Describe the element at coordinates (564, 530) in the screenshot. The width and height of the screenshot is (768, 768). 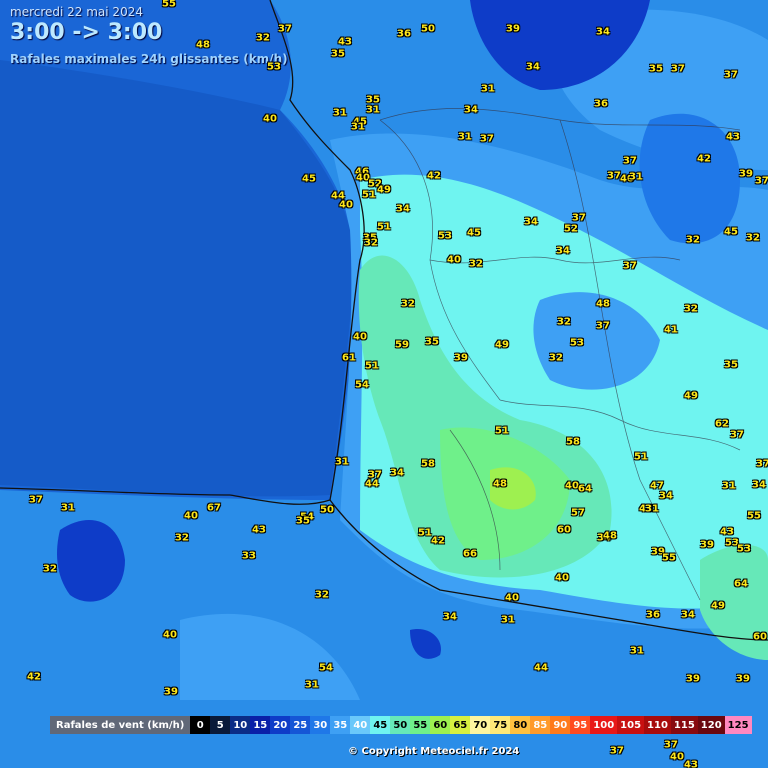
I see `station-gust-value: 60` at that location.